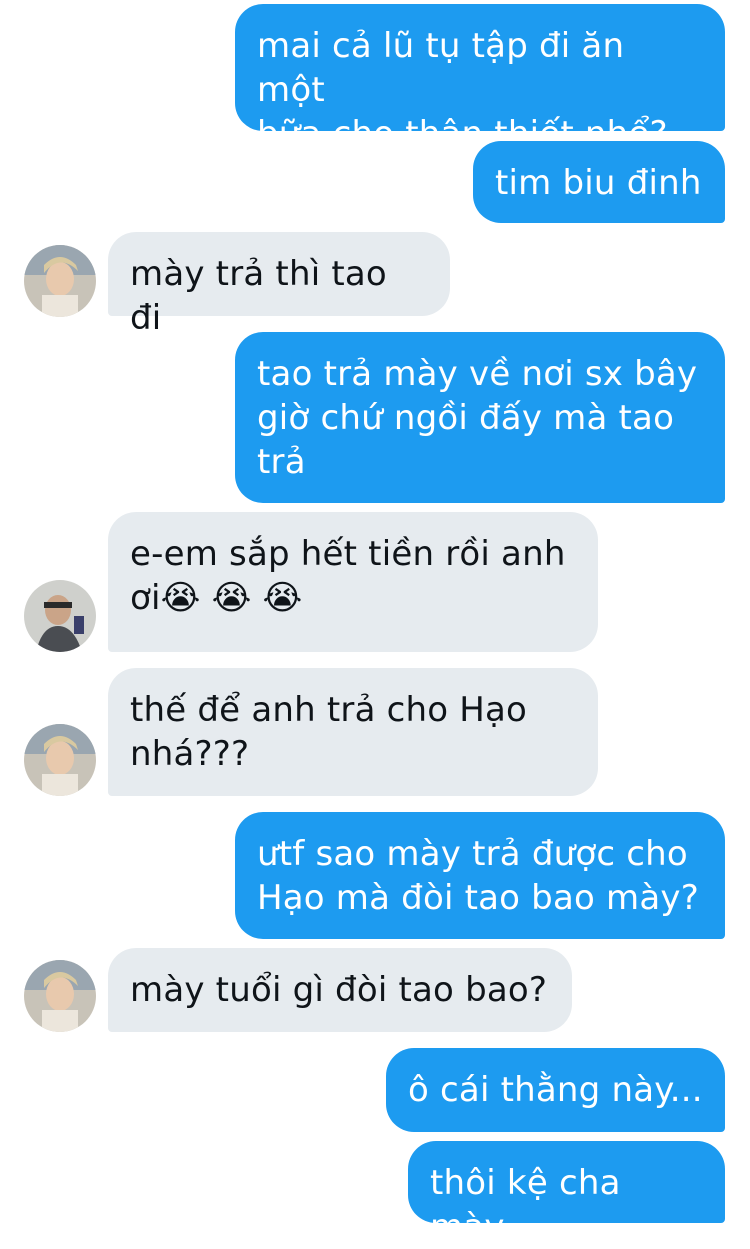 This screenshot has height=1249, width=750. Describe the element at coordinates (353, 732) in the screenshot. I see `incoming-message: thế để anh trả cho Hạo nhá???` at that location.